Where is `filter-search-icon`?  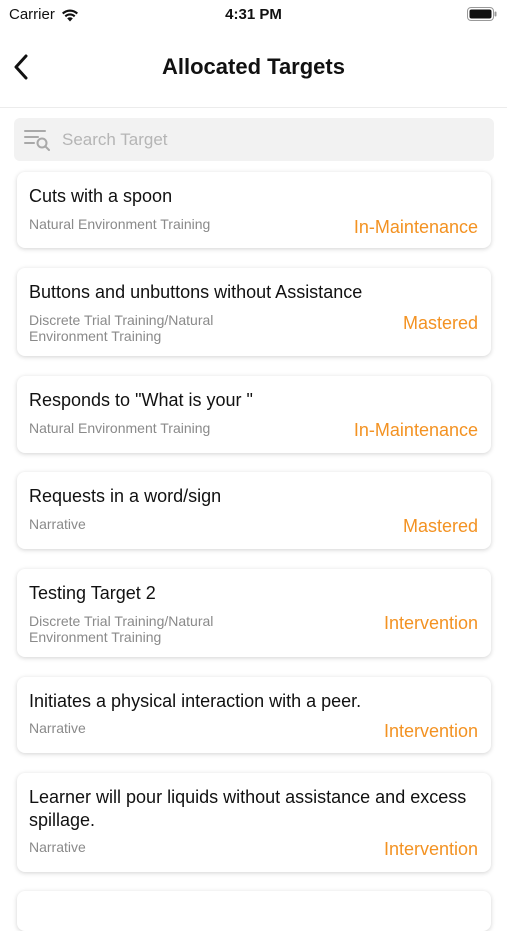
filter-search-icon is located at coordinates (37, 140).